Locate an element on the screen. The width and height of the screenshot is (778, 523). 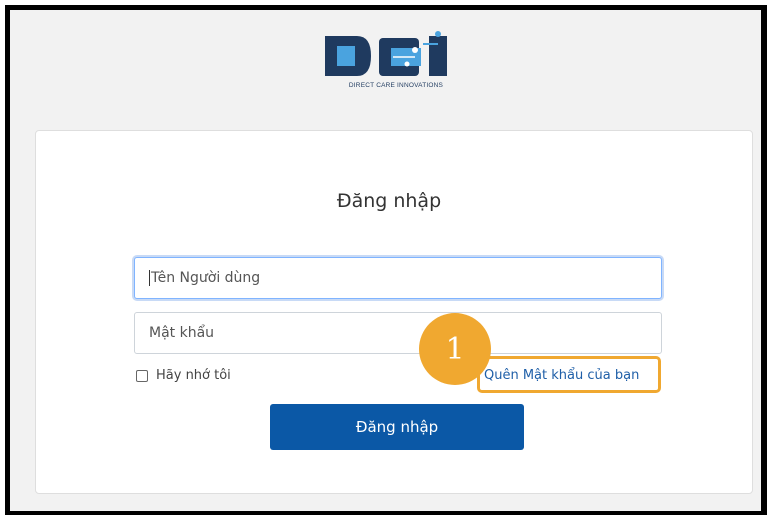
dci-logo: DIRECT CARE INNOVATIONS is located at coordinates (396, 61).